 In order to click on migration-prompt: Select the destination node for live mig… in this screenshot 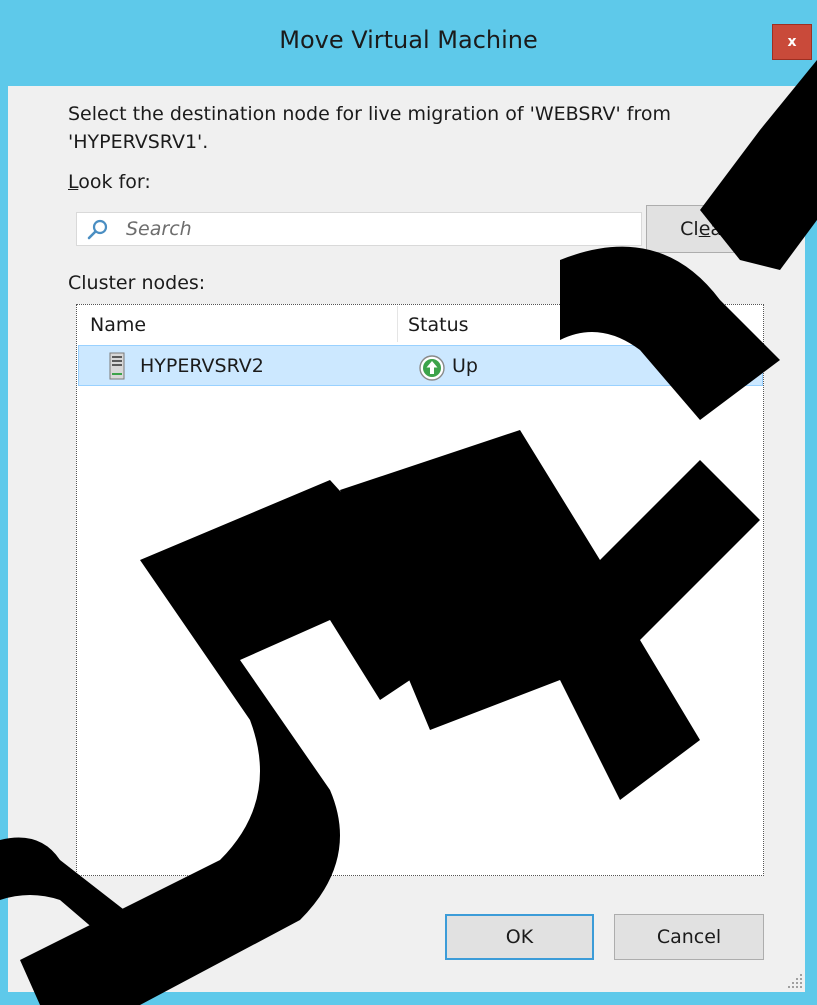, I will do `click(370, 128)`.